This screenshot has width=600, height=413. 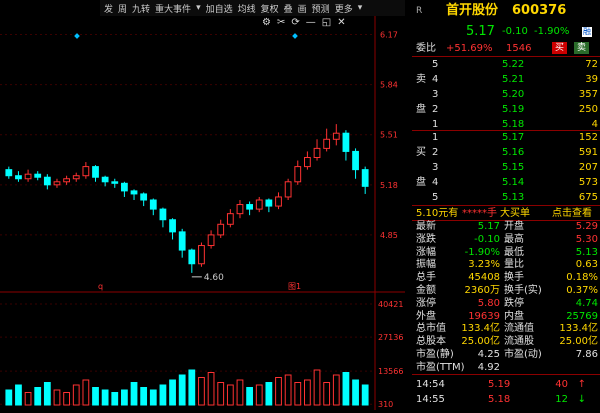 I want to click on sell-button: 卖, so click(x=582, y=48).